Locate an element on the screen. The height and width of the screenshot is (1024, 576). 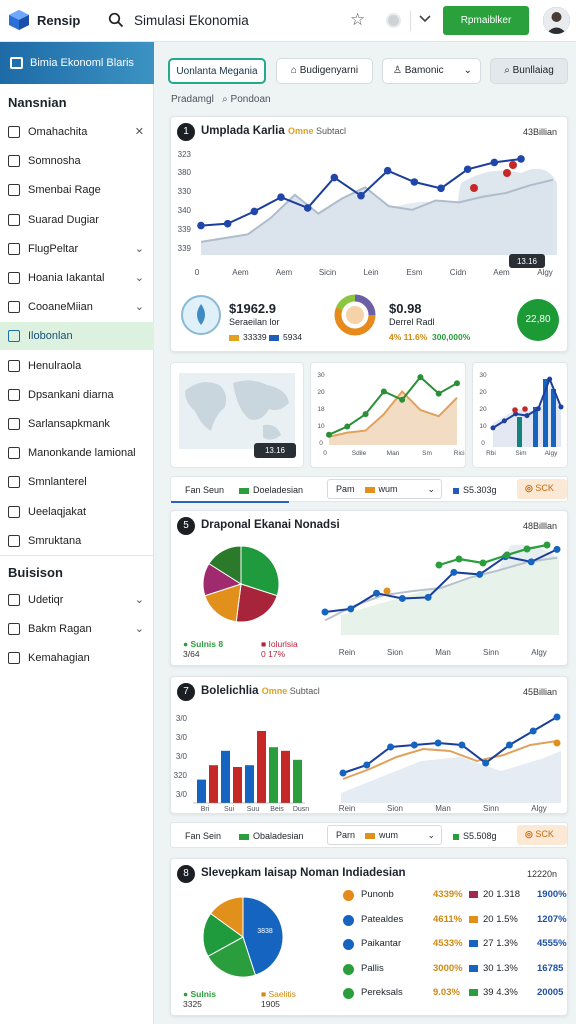
search-button: ⌕ Bunllaiag is located at coordinates (529, 71).